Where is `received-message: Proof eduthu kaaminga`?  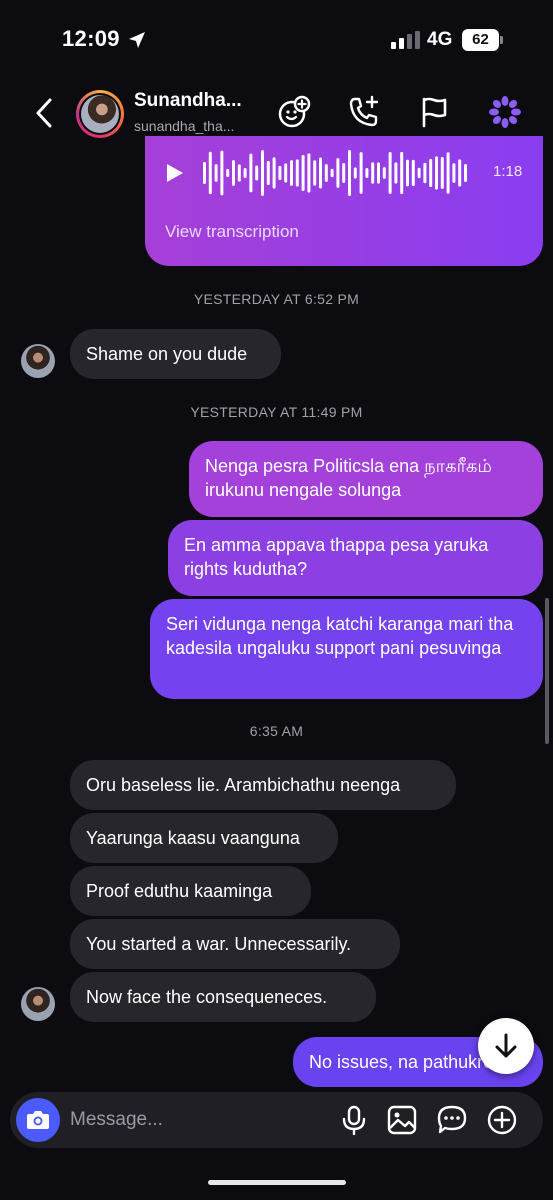 received-message: Proof eduthu kaaminga is located at coordinates (190, 891).